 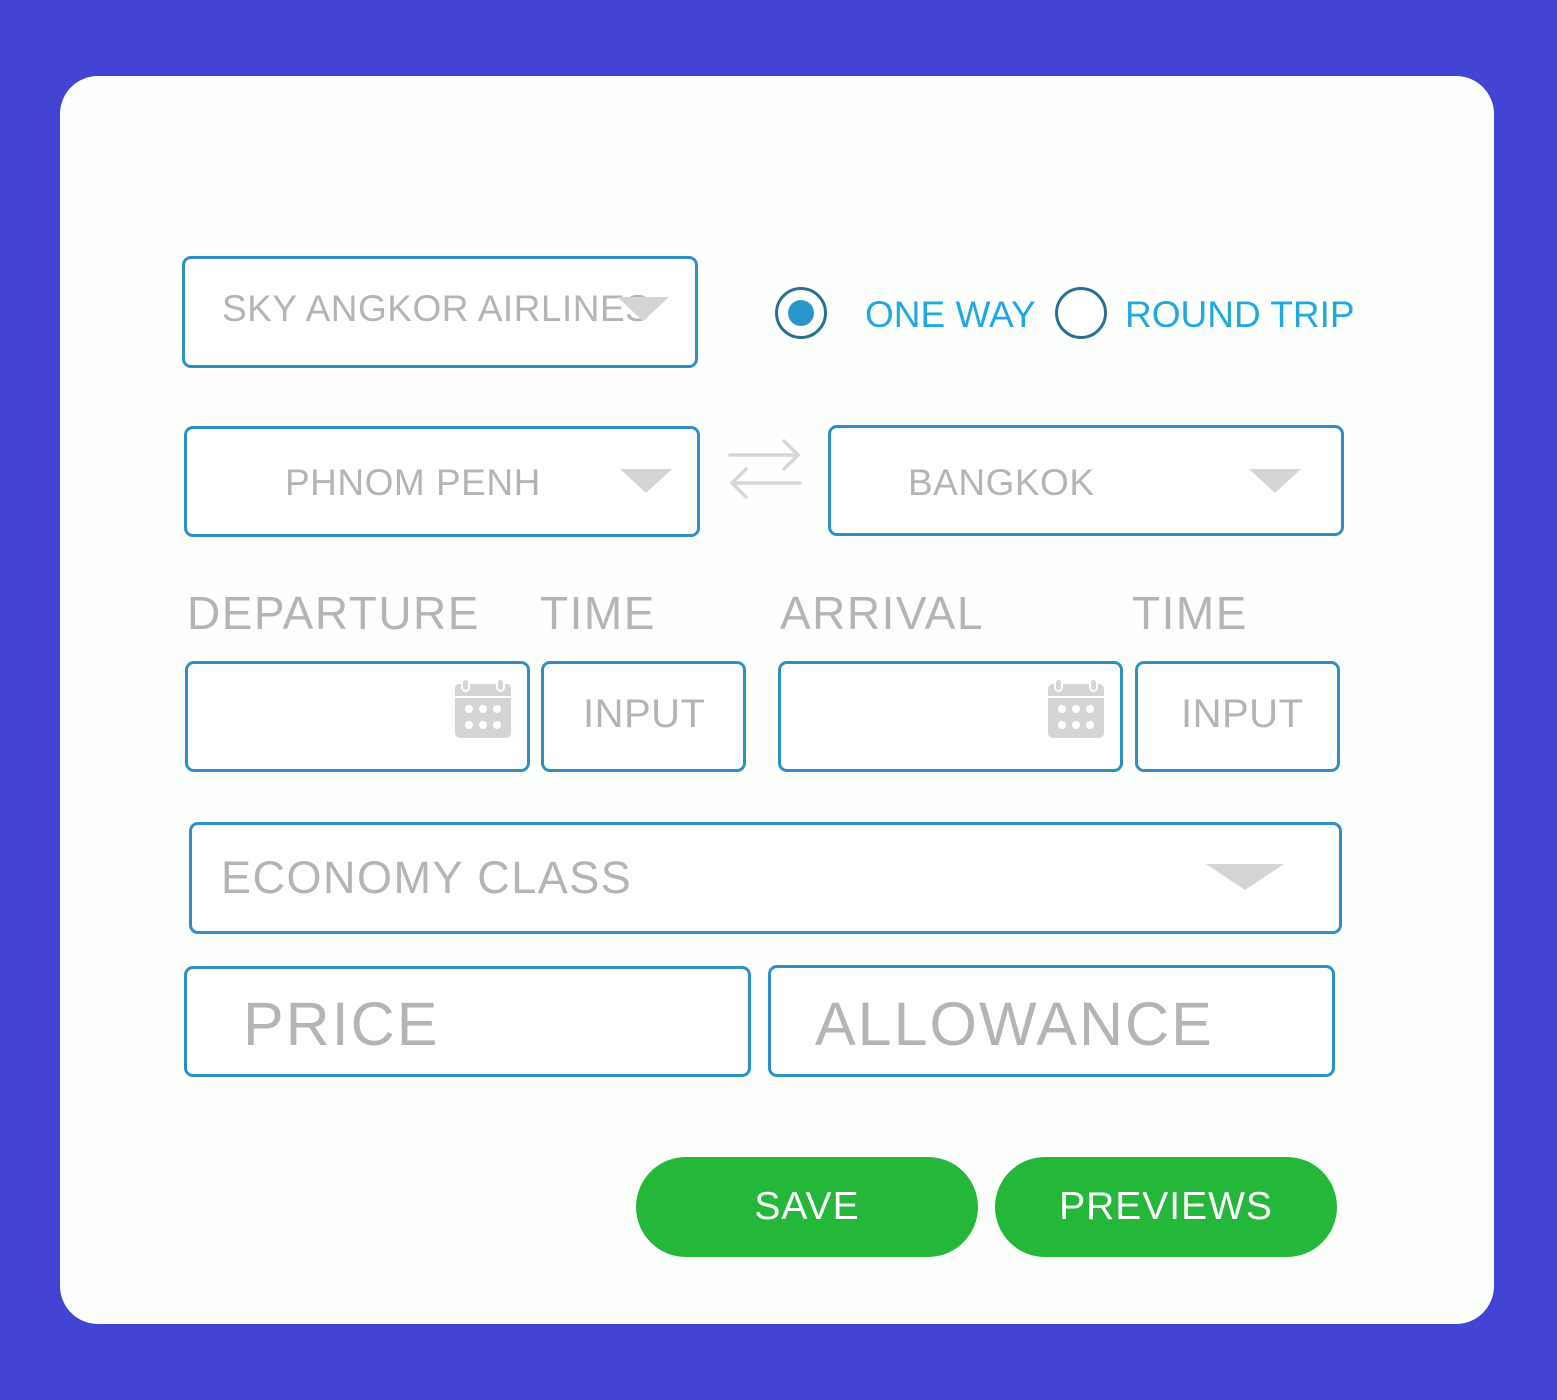 I want to click on seat-class-value: ECONOMY CLASS, so click(x=427, y=877).